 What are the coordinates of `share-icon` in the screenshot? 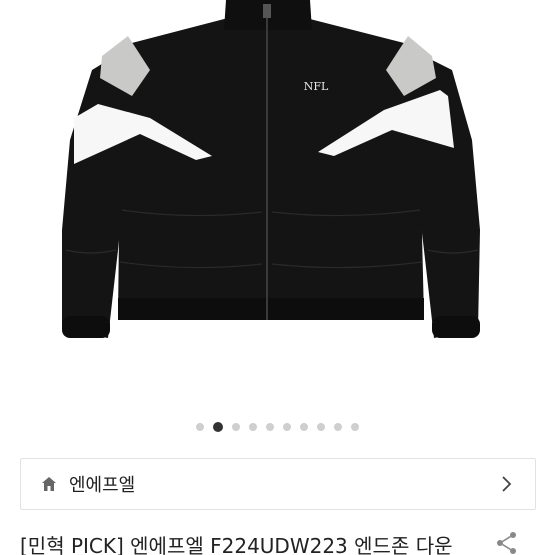 It's located at (507, 542).